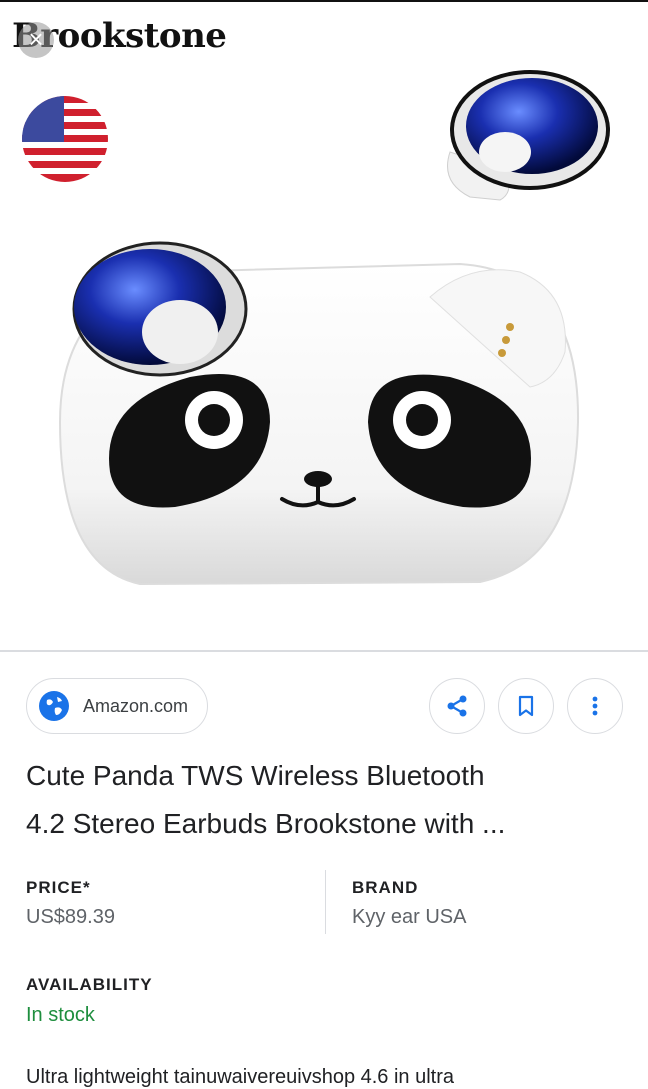  Describe the element at coordinates (54, 706) in the screenshot. I see `globe-icon` at that location.